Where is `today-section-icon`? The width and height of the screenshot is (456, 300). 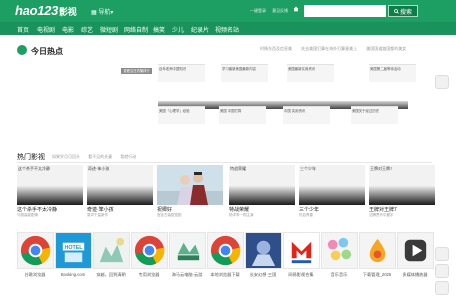
today-section-icon is located at coordinates (22, 50).